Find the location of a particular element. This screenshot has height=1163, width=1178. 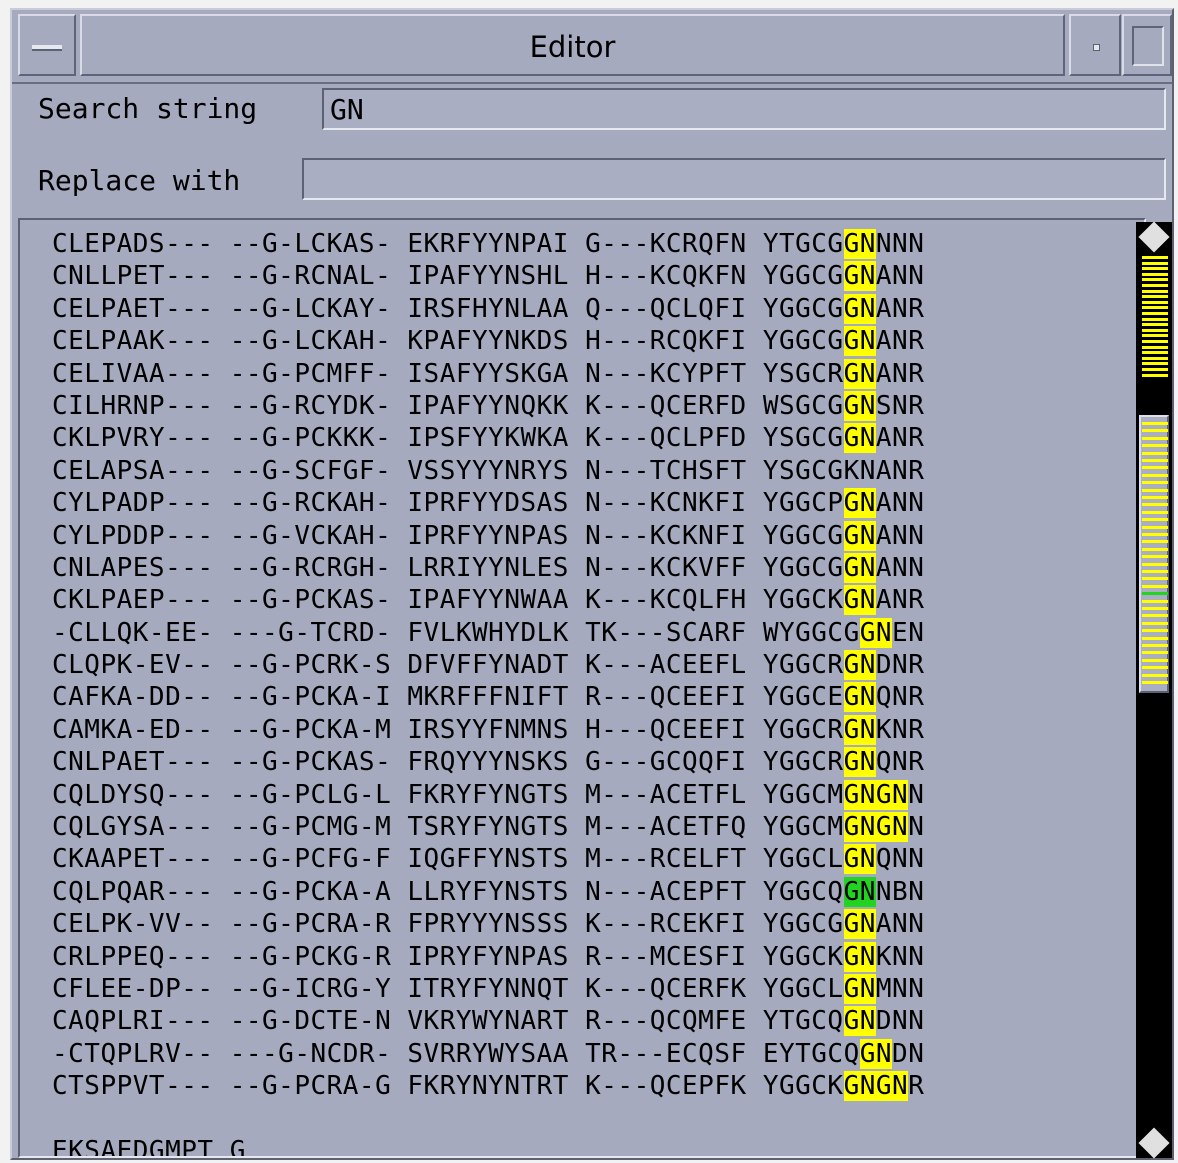

minimize-button is located at coordinates (1095, 45).